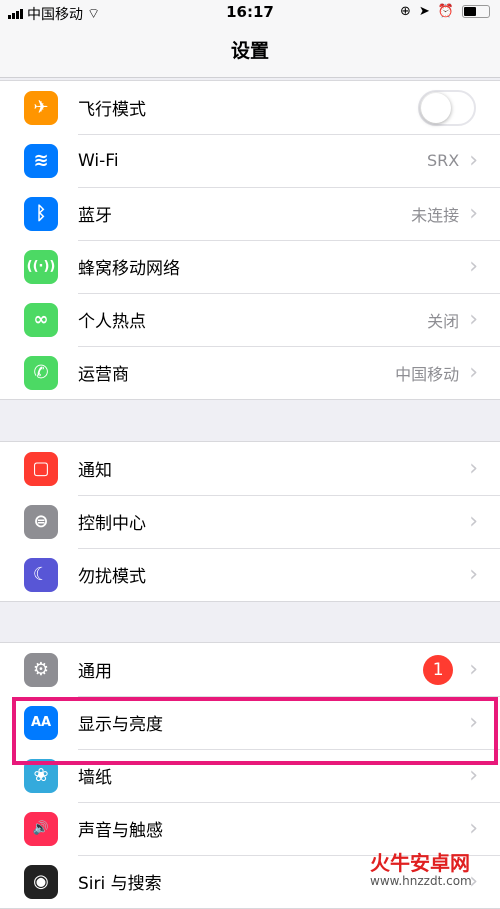  What do you see at coordinates (447, 107) in the screenshot?
I see `airplane-toggle` at bounding box center [447, 107].